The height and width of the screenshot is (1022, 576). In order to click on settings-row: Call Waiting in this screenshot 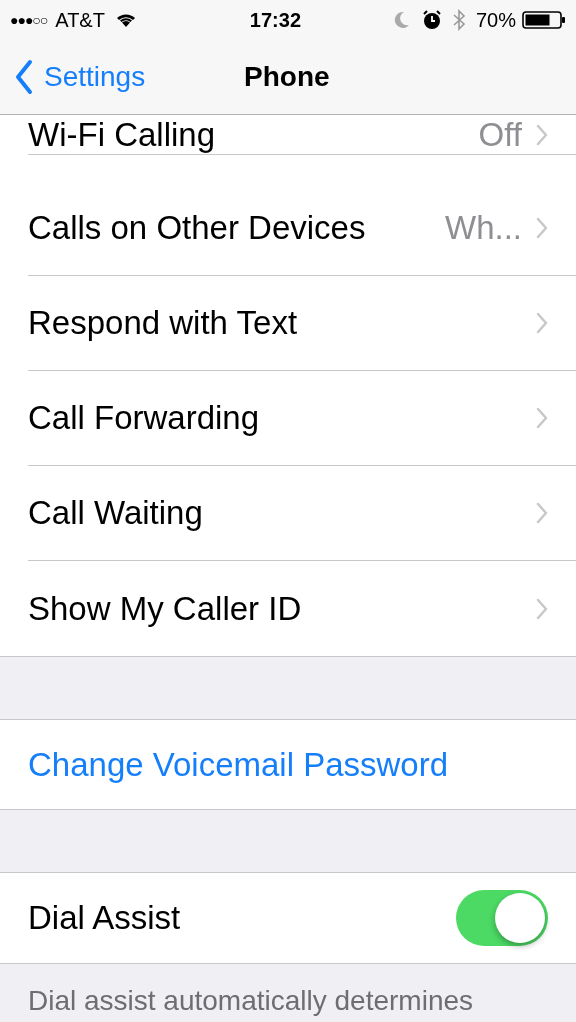, I will do `click(288, 513)`.